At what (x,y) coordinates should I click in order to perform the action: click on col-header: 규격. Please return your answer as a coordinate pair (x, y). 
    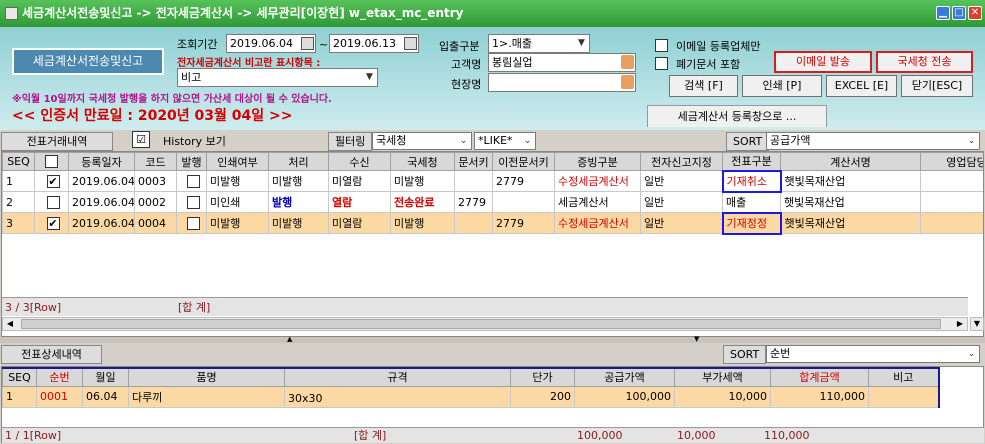
    Looking at the image, I should click on (397, 377).